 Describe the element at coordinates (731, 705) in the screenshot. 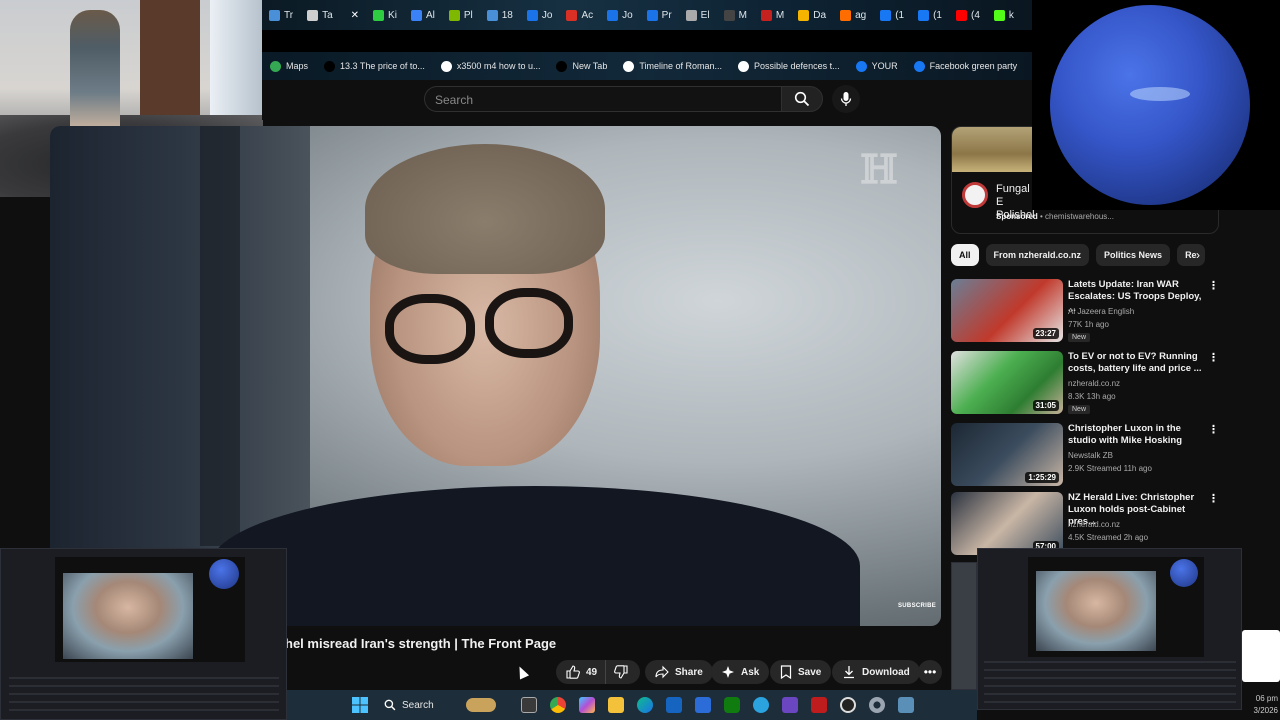

I see `taskbar-app-xbox` at that location.